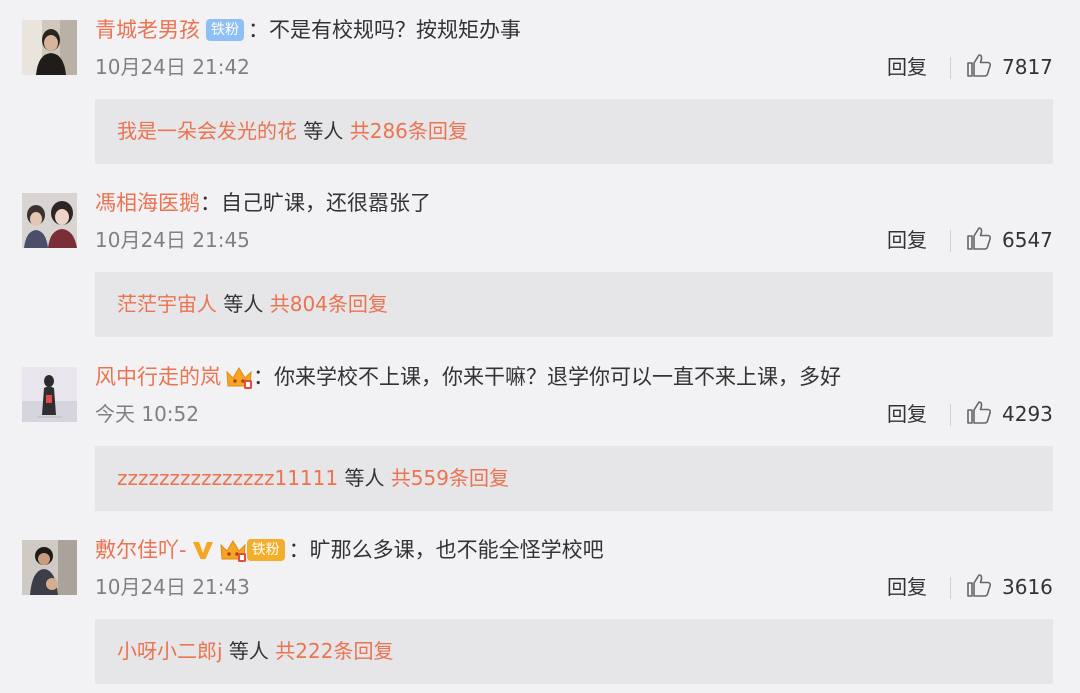  Describe the element at coordinates (574, 478) in the screenshot. I see `reply-summary: zzzzzzzzzzzzzzz11111 等人 共559条回复` at that location.